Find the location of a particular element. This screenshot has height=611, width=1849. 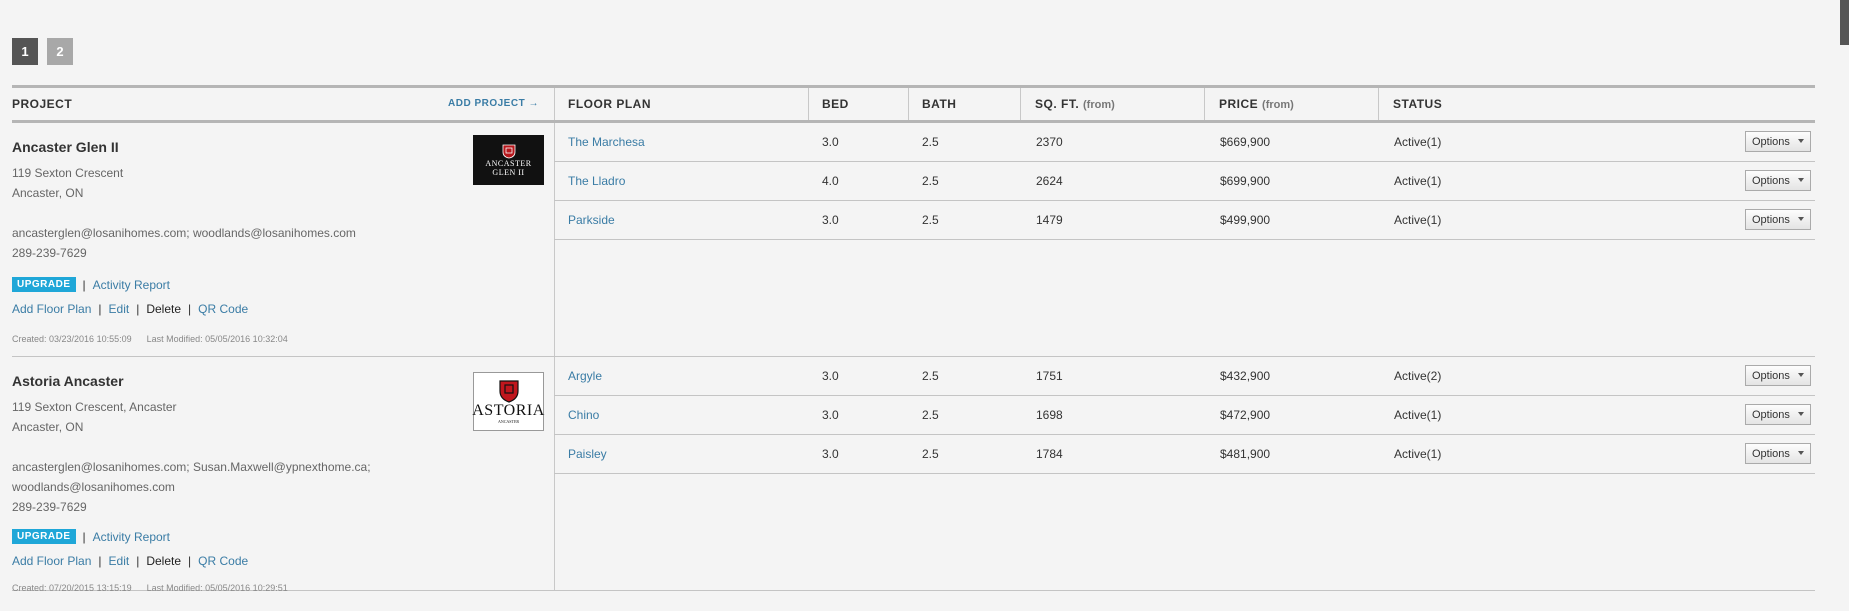

floor-plan-name-link: Chino is located at coordinates (583, 415).